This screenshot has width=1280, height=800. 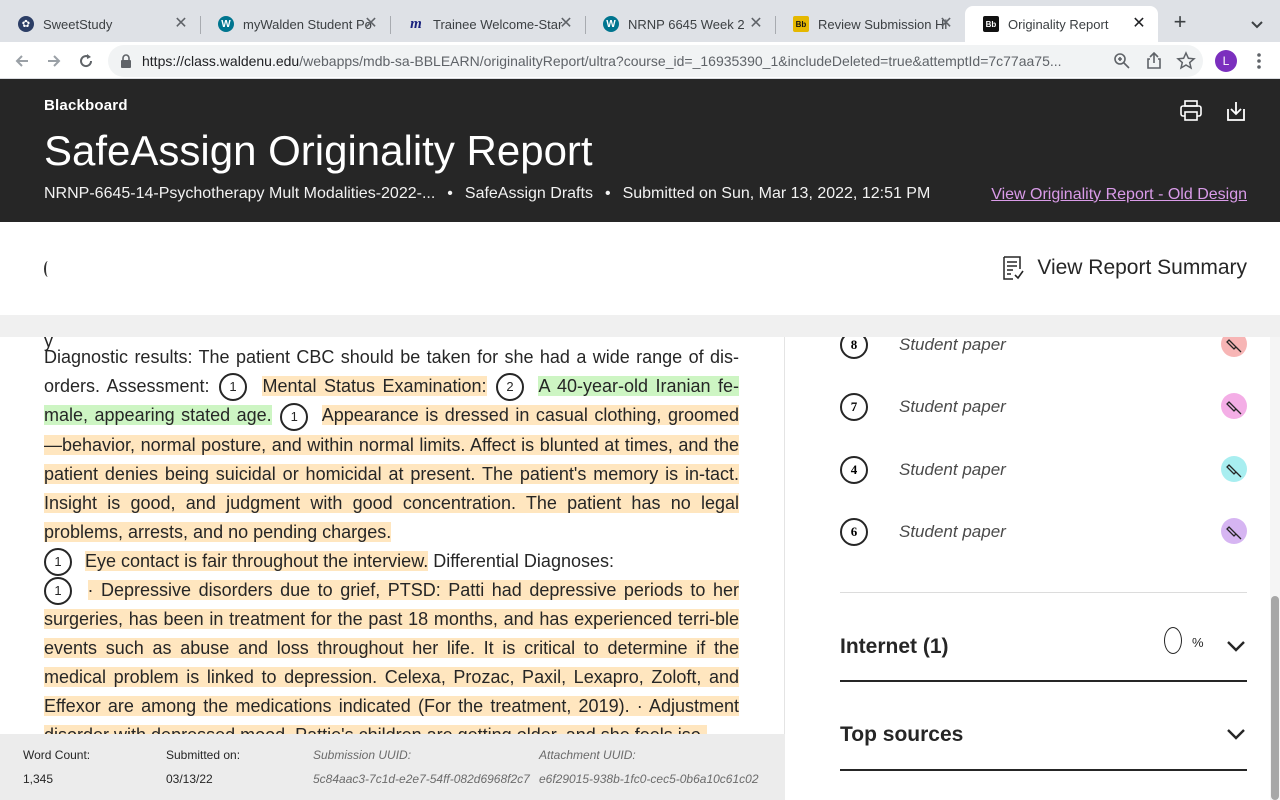 I want to click on content-divider, so click(x=640, y=326).